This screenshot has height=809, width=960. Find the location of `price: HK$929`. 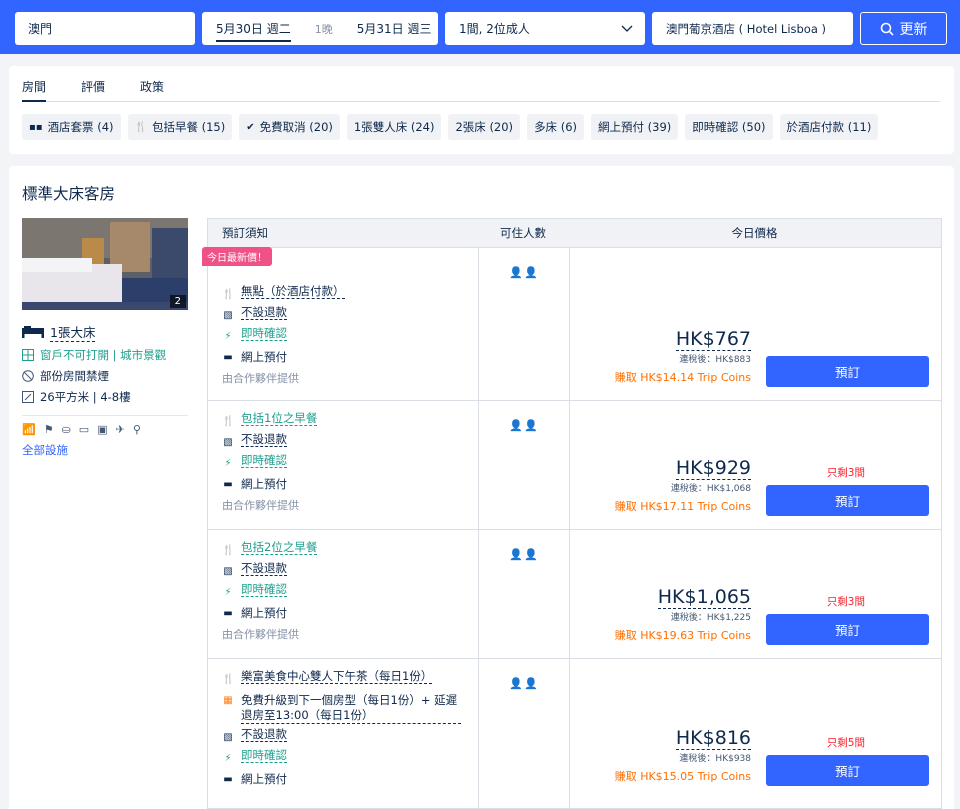

price: HK$929 is located at coordinates (713, 468).